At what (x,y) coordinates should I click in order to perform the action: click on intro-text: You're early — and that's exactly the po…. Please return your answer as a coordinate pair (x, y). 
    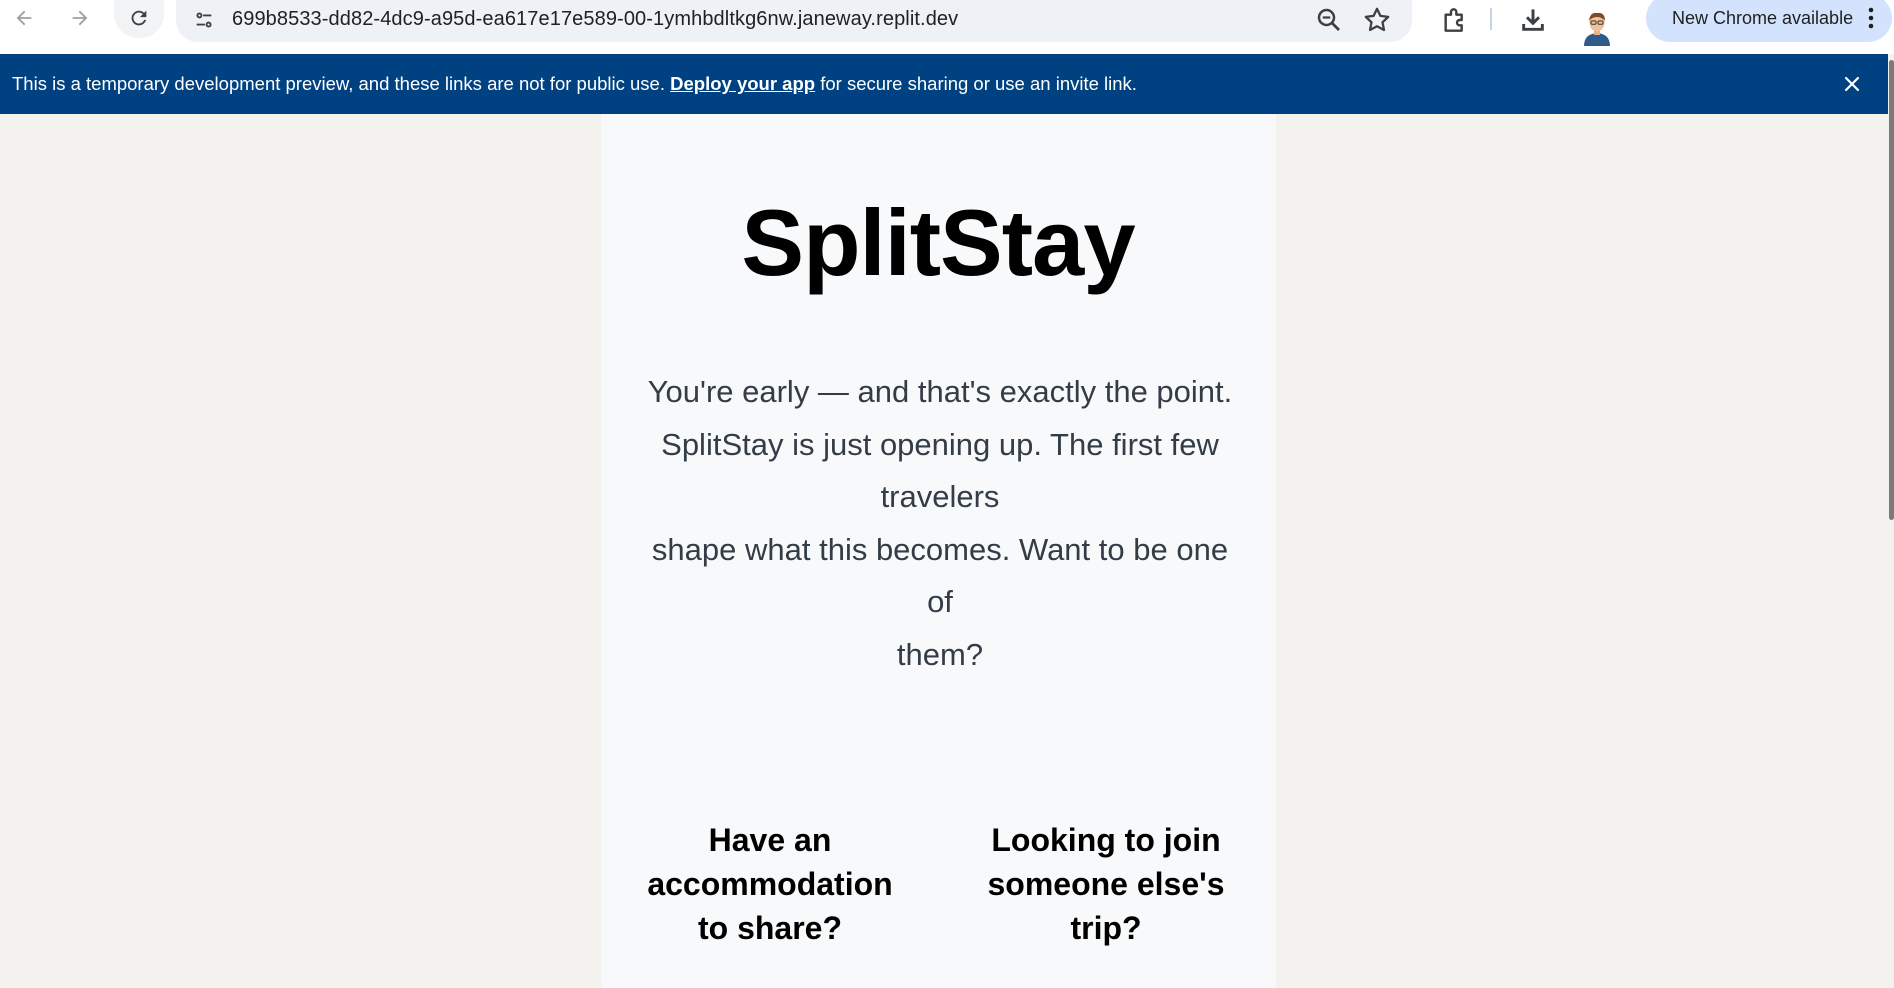
    Looking at the image, I should click on (940, 523).